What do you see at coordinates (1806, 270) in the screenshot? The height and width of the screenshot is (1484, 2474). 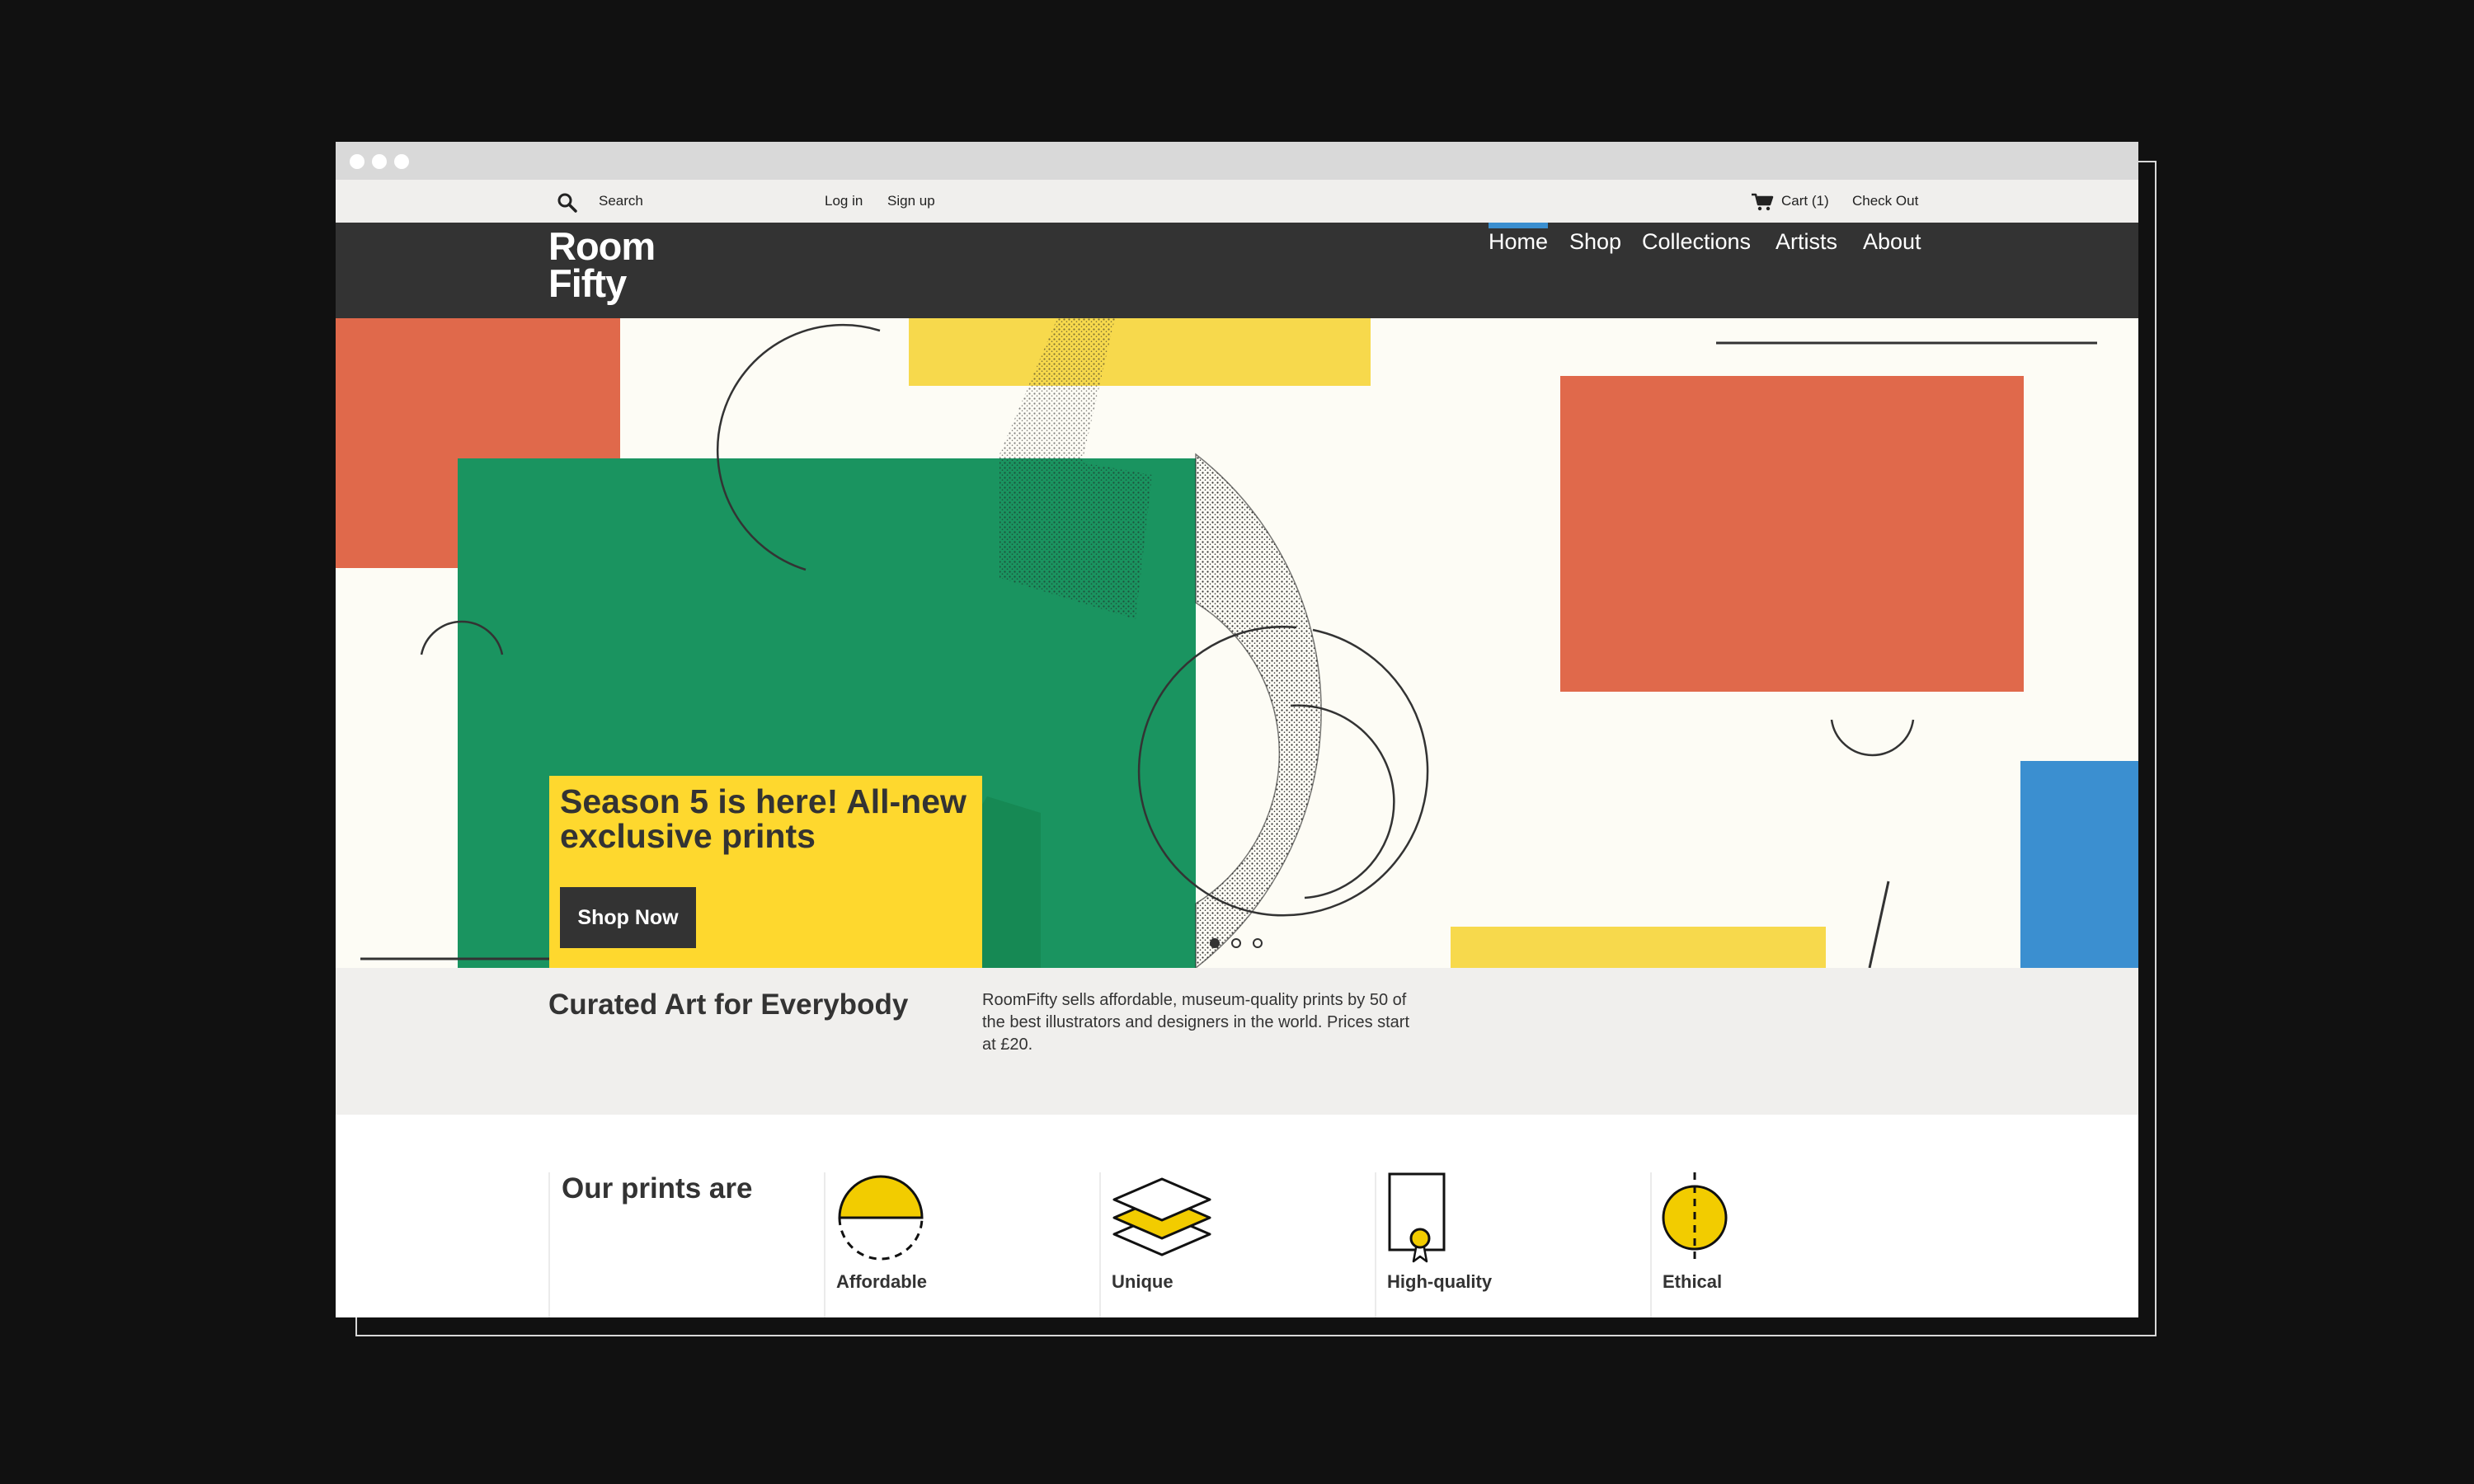 I see `nav-artists: Artists` at bounding box center [1806, 270].